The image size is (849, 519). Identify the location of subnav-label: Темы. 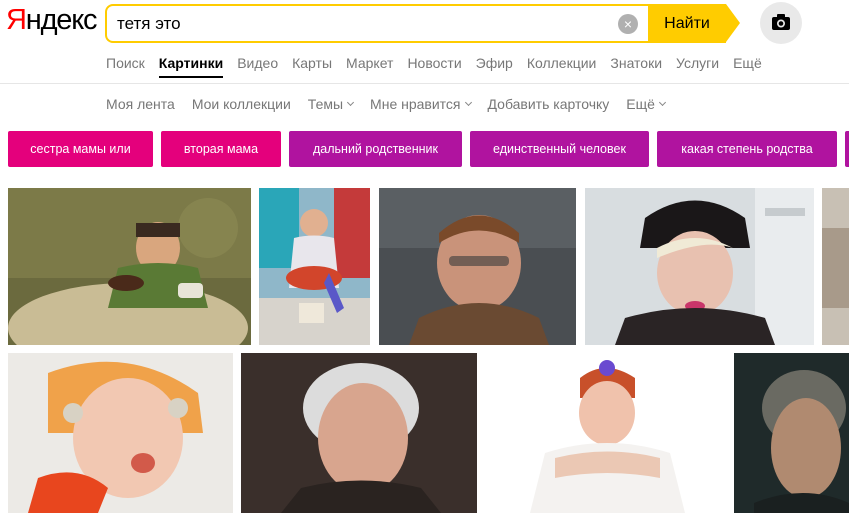
(325, 104).